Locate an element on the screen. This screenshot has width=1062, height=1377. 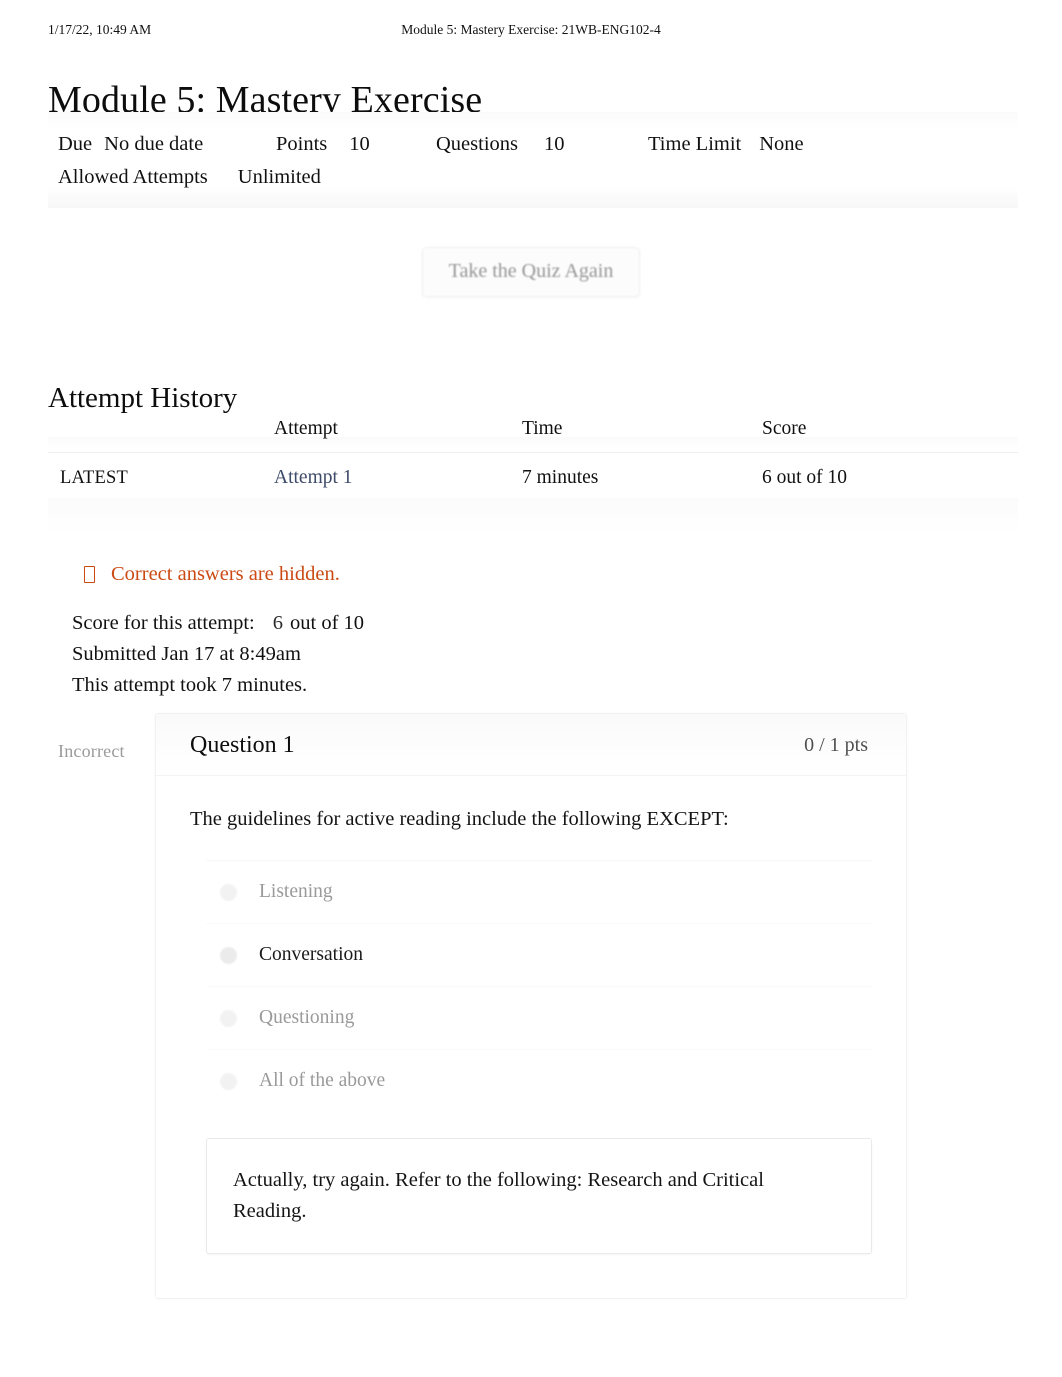
answer-label: Listening is located at coordinates (296, 891).